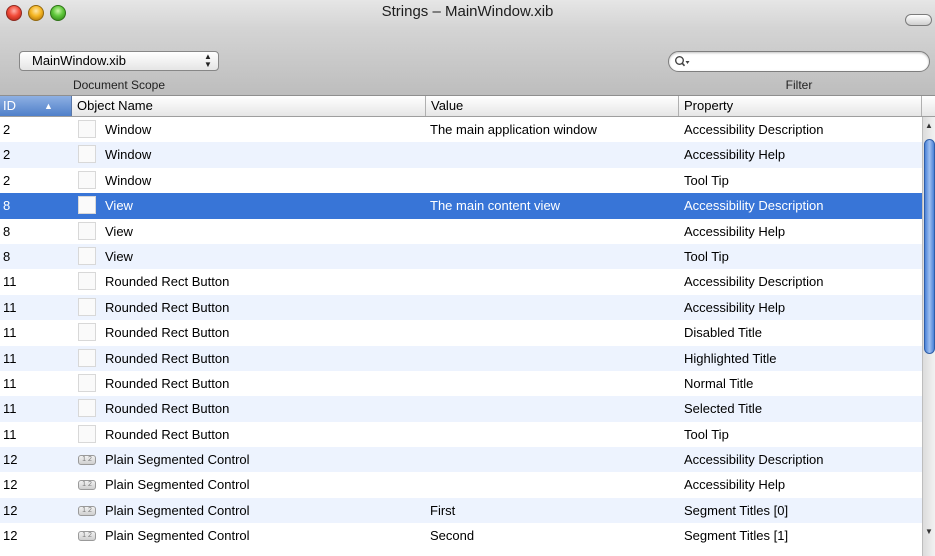  I want to click on document-scope-select: MainWindow.xib ▲ ▼, so click(119, 61).